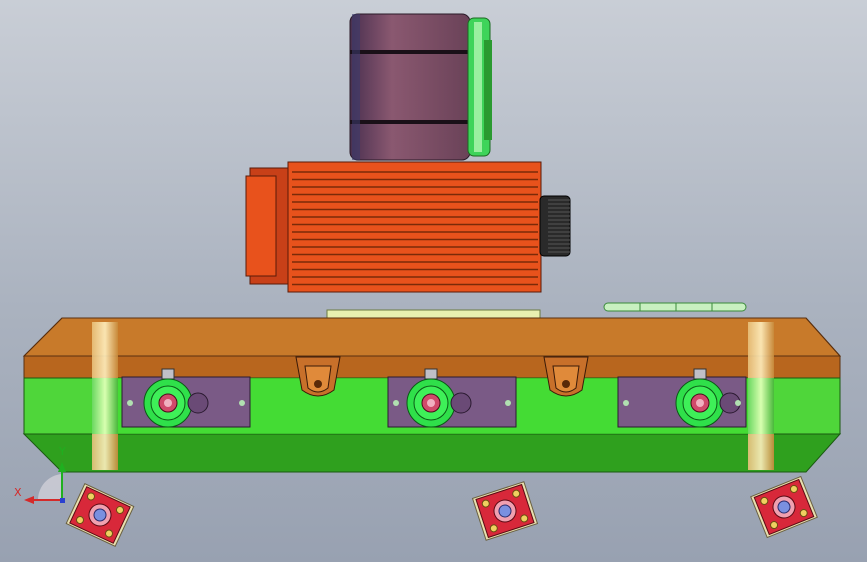 This screenshot has height=562, width=867. I want to click on gear-motor, so click(408, 227).